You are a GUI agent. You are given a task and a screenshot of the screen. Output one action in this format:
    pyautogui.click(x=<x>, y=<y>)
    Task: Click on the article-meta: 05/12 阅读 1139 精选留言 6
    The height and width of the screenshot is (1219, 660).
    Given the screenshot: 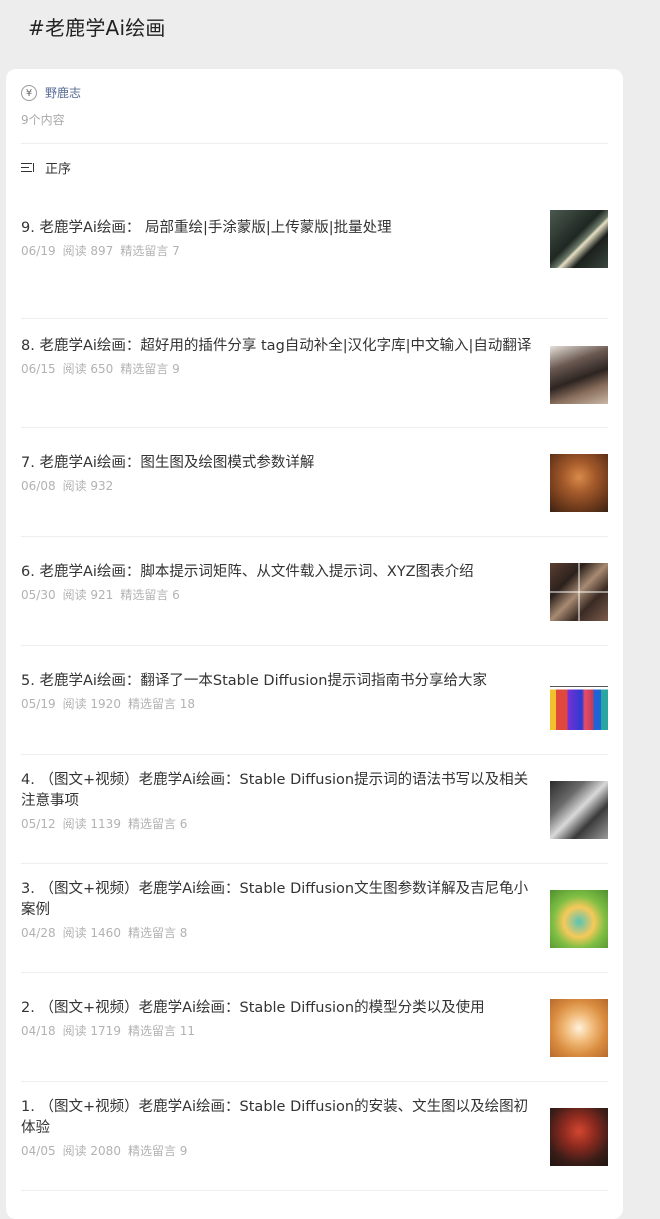 What is the action you would take?
    pyautogui.click(x=277, y=823)
    